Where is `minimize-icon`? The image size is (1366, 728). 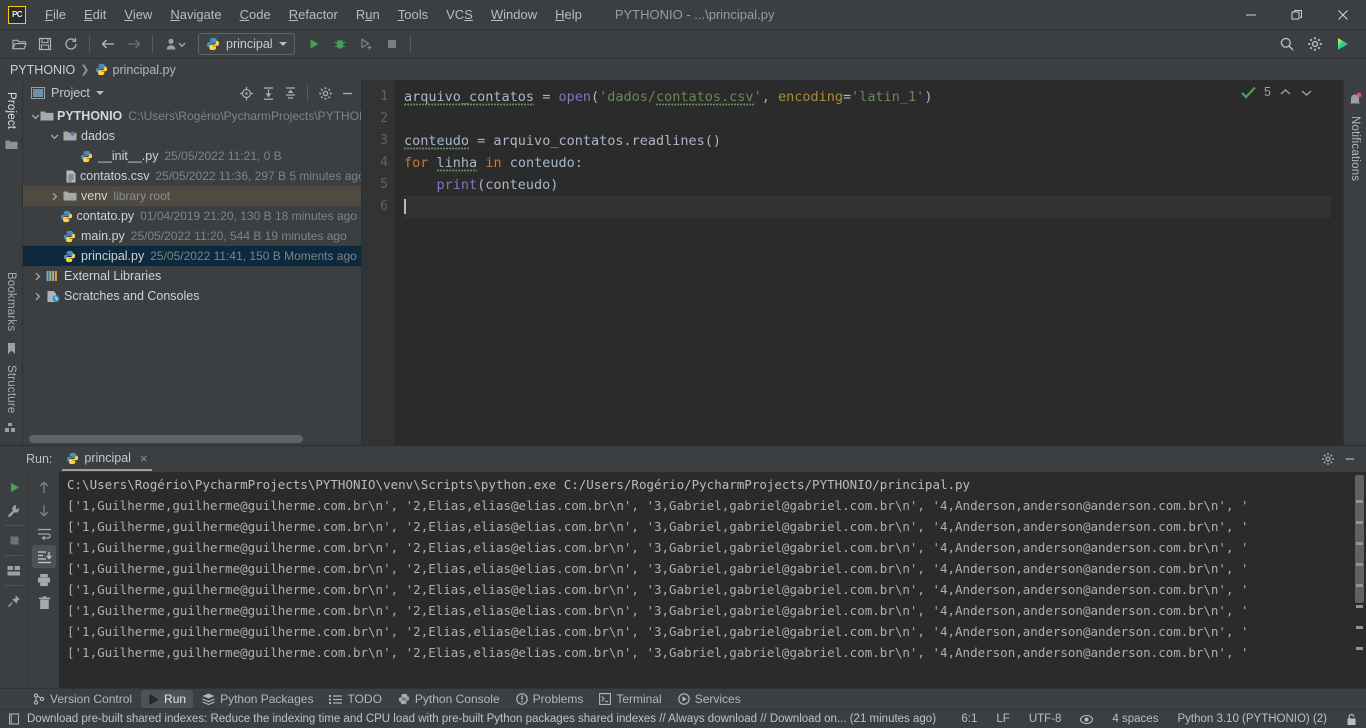
minimize-icon is located at coordinates (1251, 15).